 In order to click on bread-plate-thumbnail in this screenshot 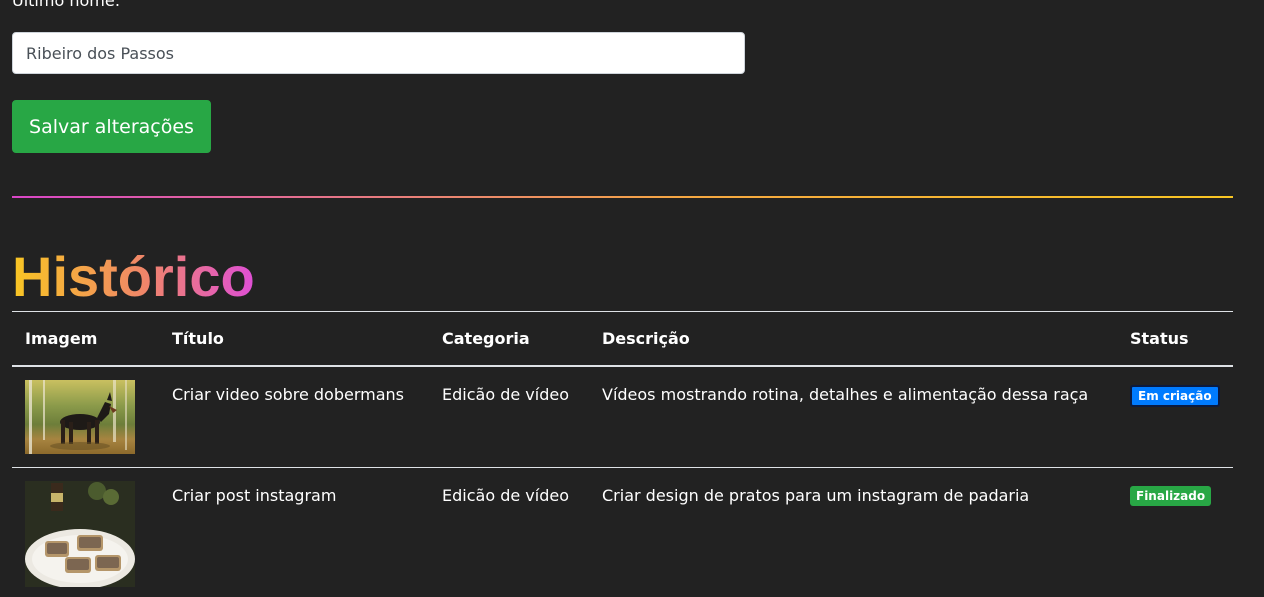, I will do `click(80, 533)`.